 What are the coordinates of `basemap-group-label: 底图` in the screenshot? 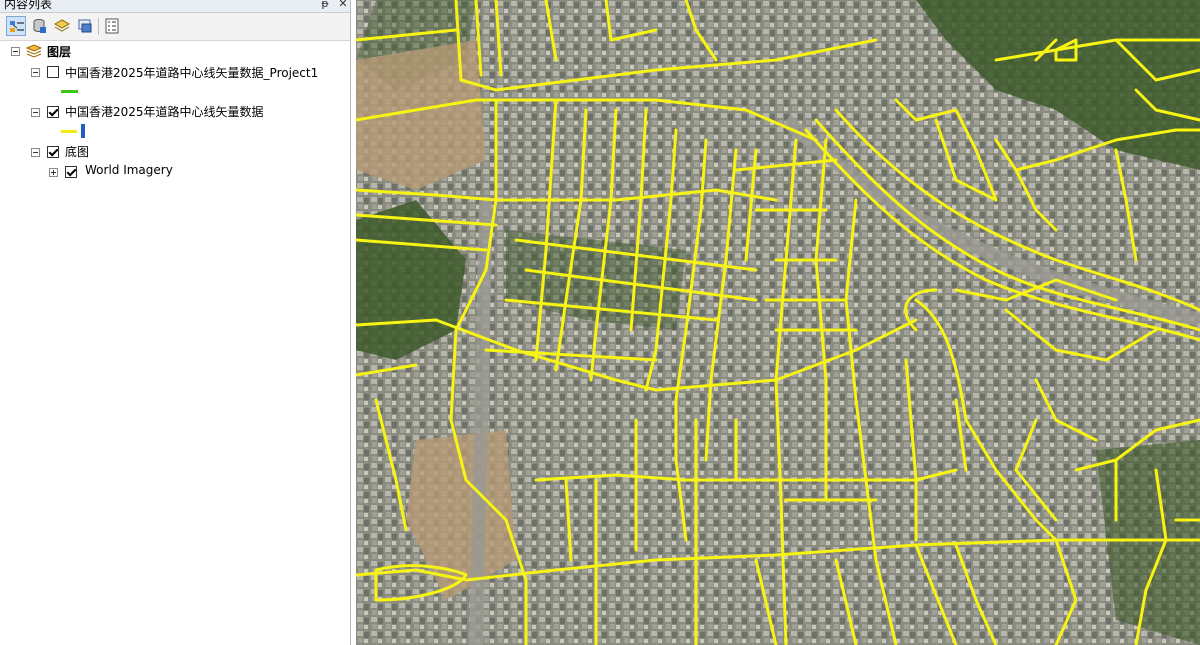 It's located at (77, 151).